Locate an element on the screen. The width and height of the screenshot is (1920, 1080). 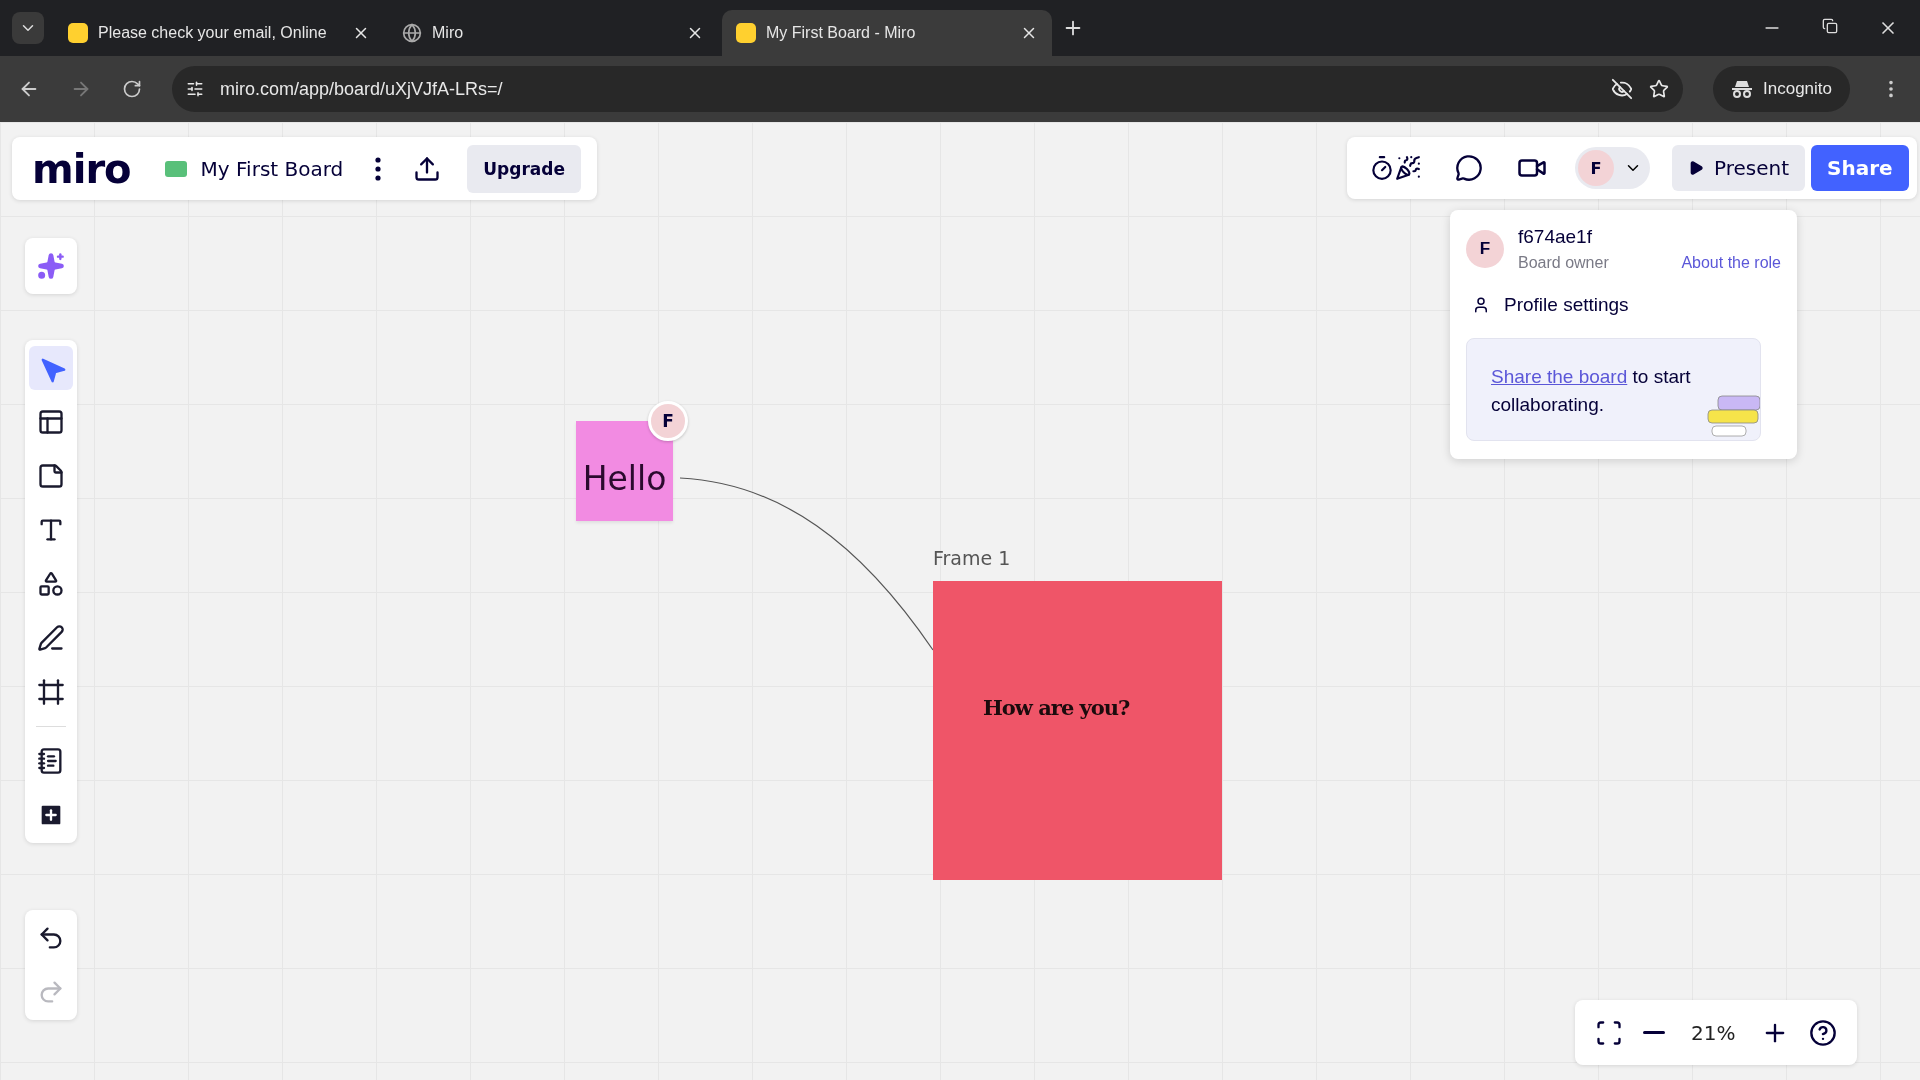
restore-icon is located at coordinates (1830, 26).